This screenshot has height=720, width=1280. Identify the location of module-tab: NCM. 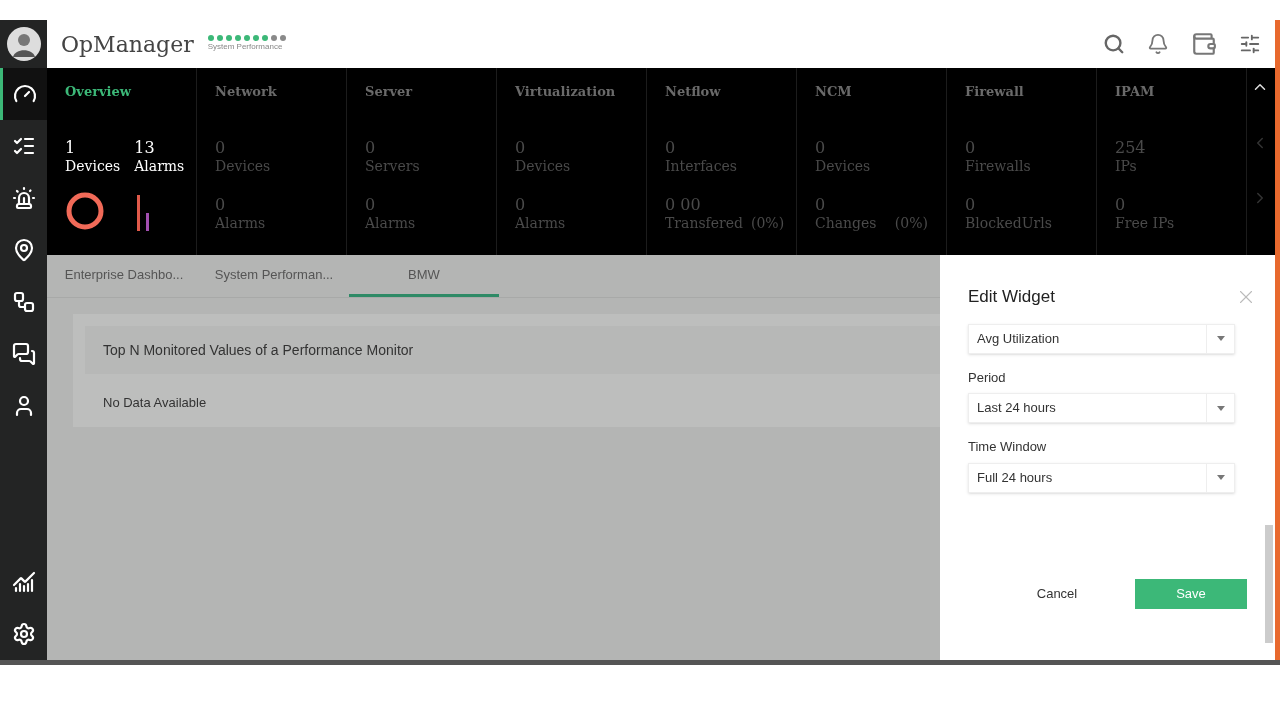
(871, 92).